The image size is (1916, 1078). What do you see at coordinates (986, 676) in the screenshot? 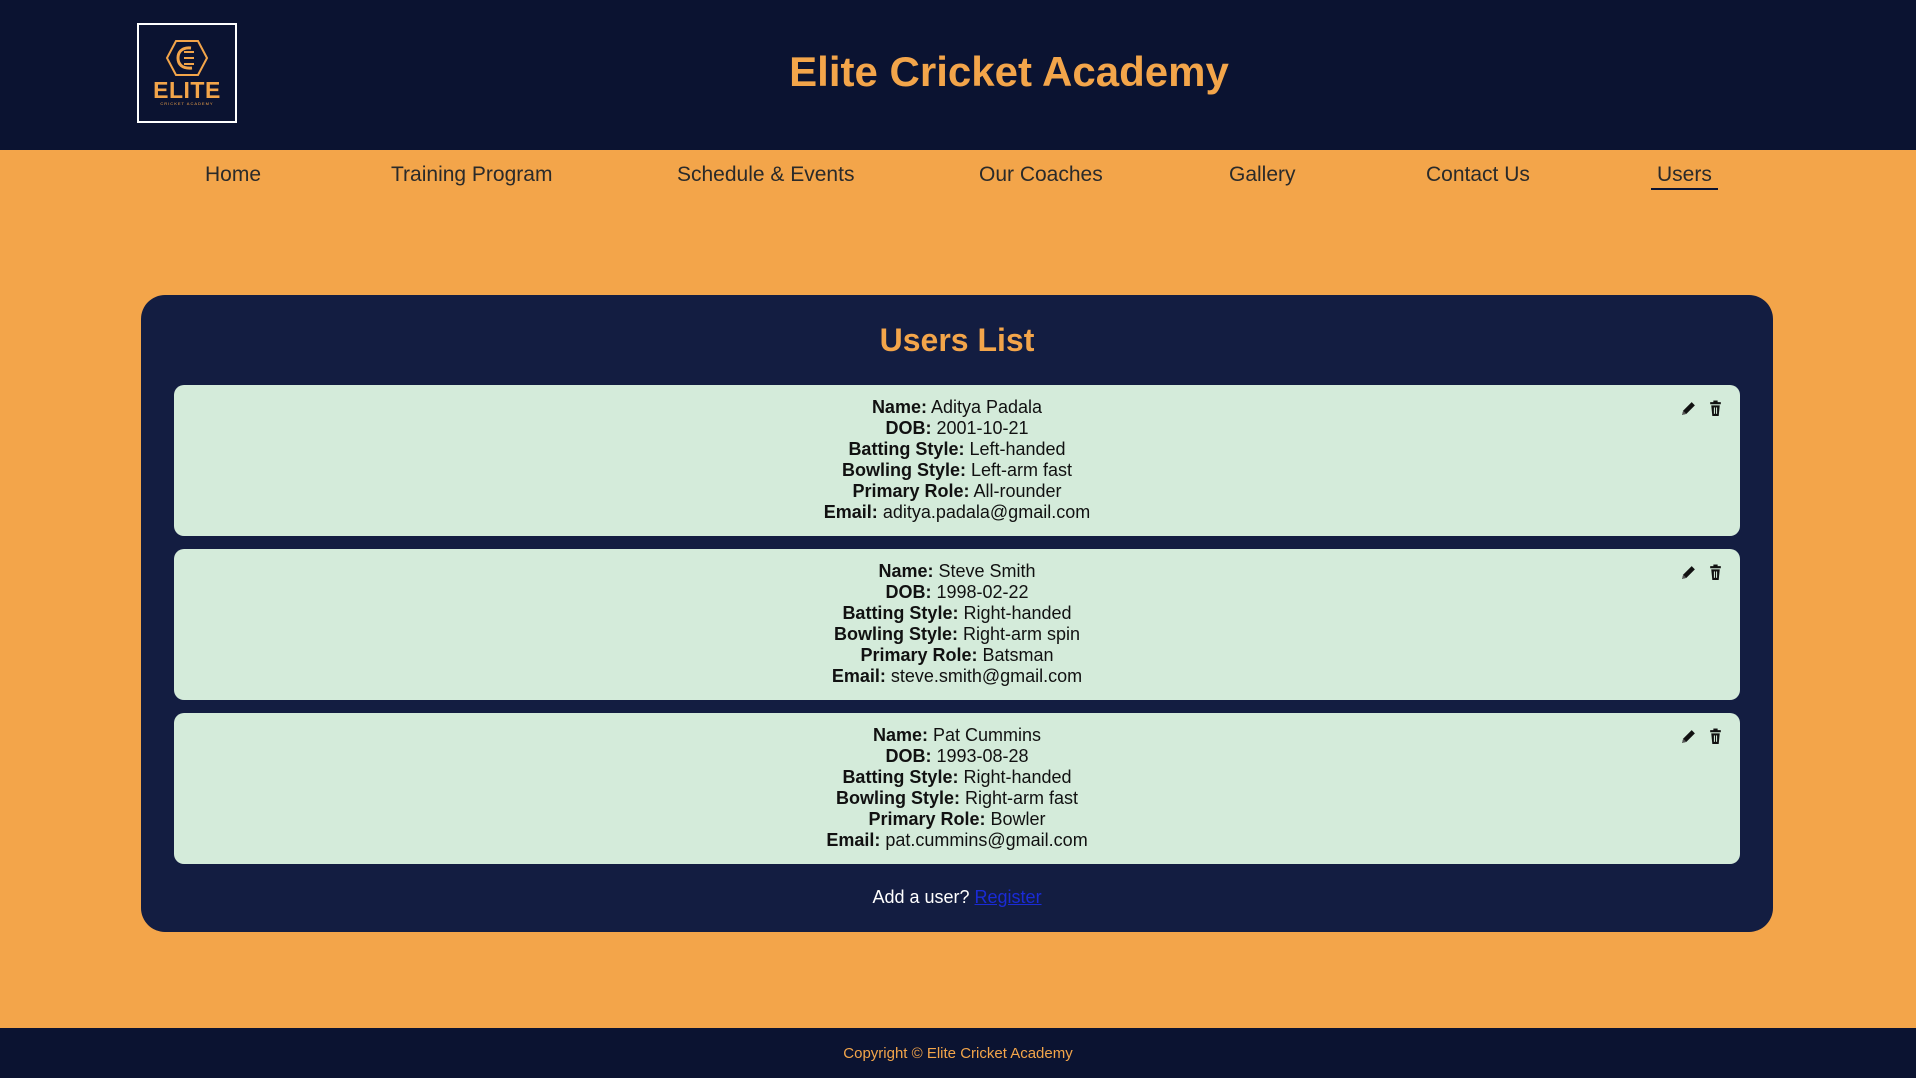
I see `user-email: steve.smith@gmail.com` at bounding box center [986, 676].